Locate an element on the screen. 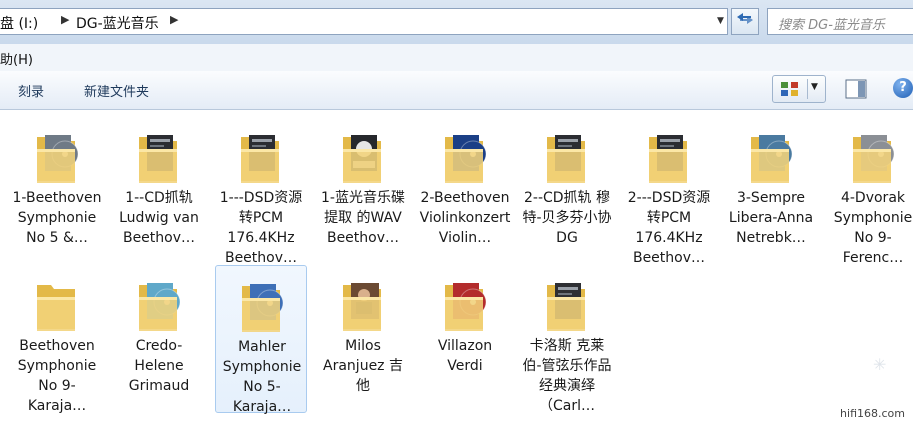 The width and height of the screenshot is (913, 425). folder-item: Milos Aranjuez 吉他 is located at coordinates (363, 339).